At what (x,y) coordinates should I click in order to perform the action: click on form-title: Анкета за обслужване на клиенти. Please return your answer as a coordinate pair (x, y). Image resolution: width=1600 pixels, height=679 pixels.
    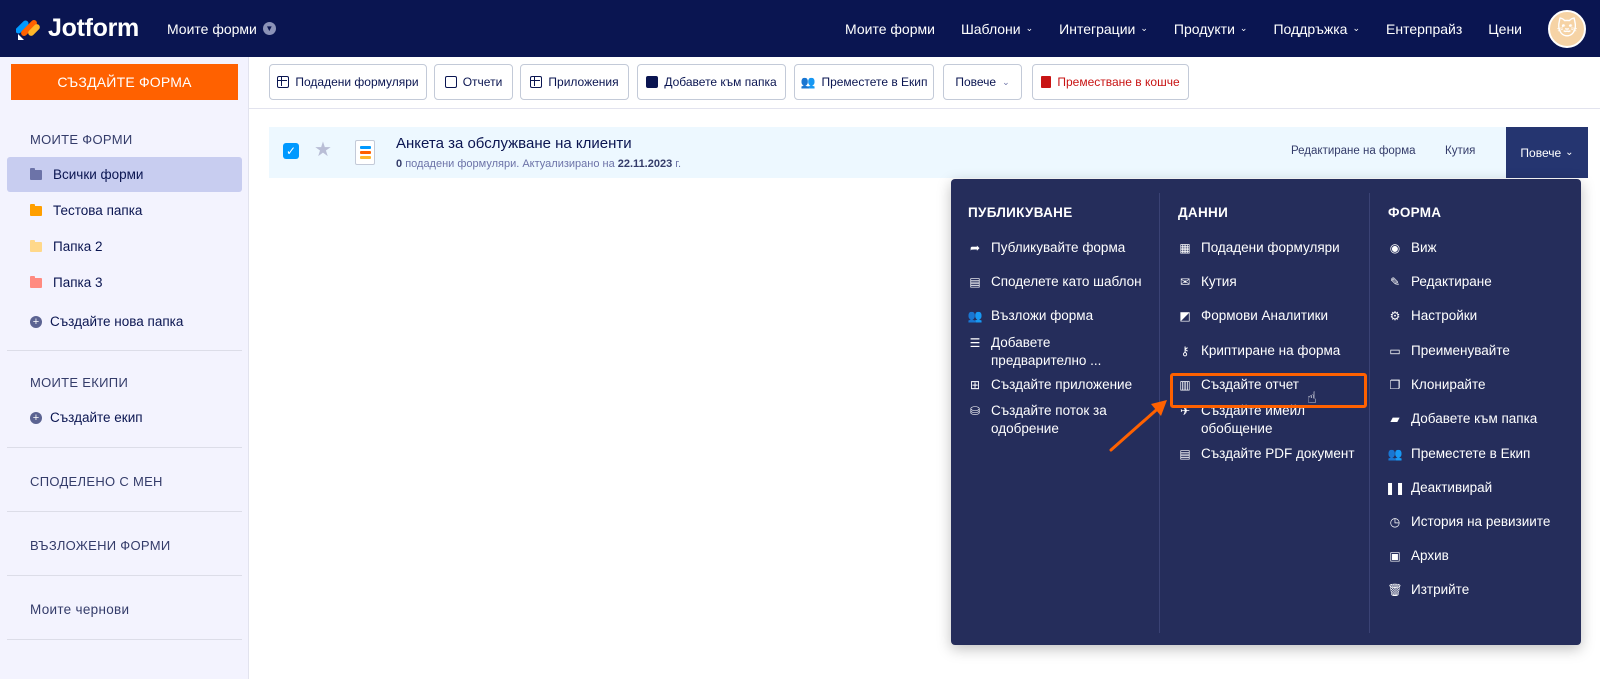
    Looking at the image, I should click on (514, 143).